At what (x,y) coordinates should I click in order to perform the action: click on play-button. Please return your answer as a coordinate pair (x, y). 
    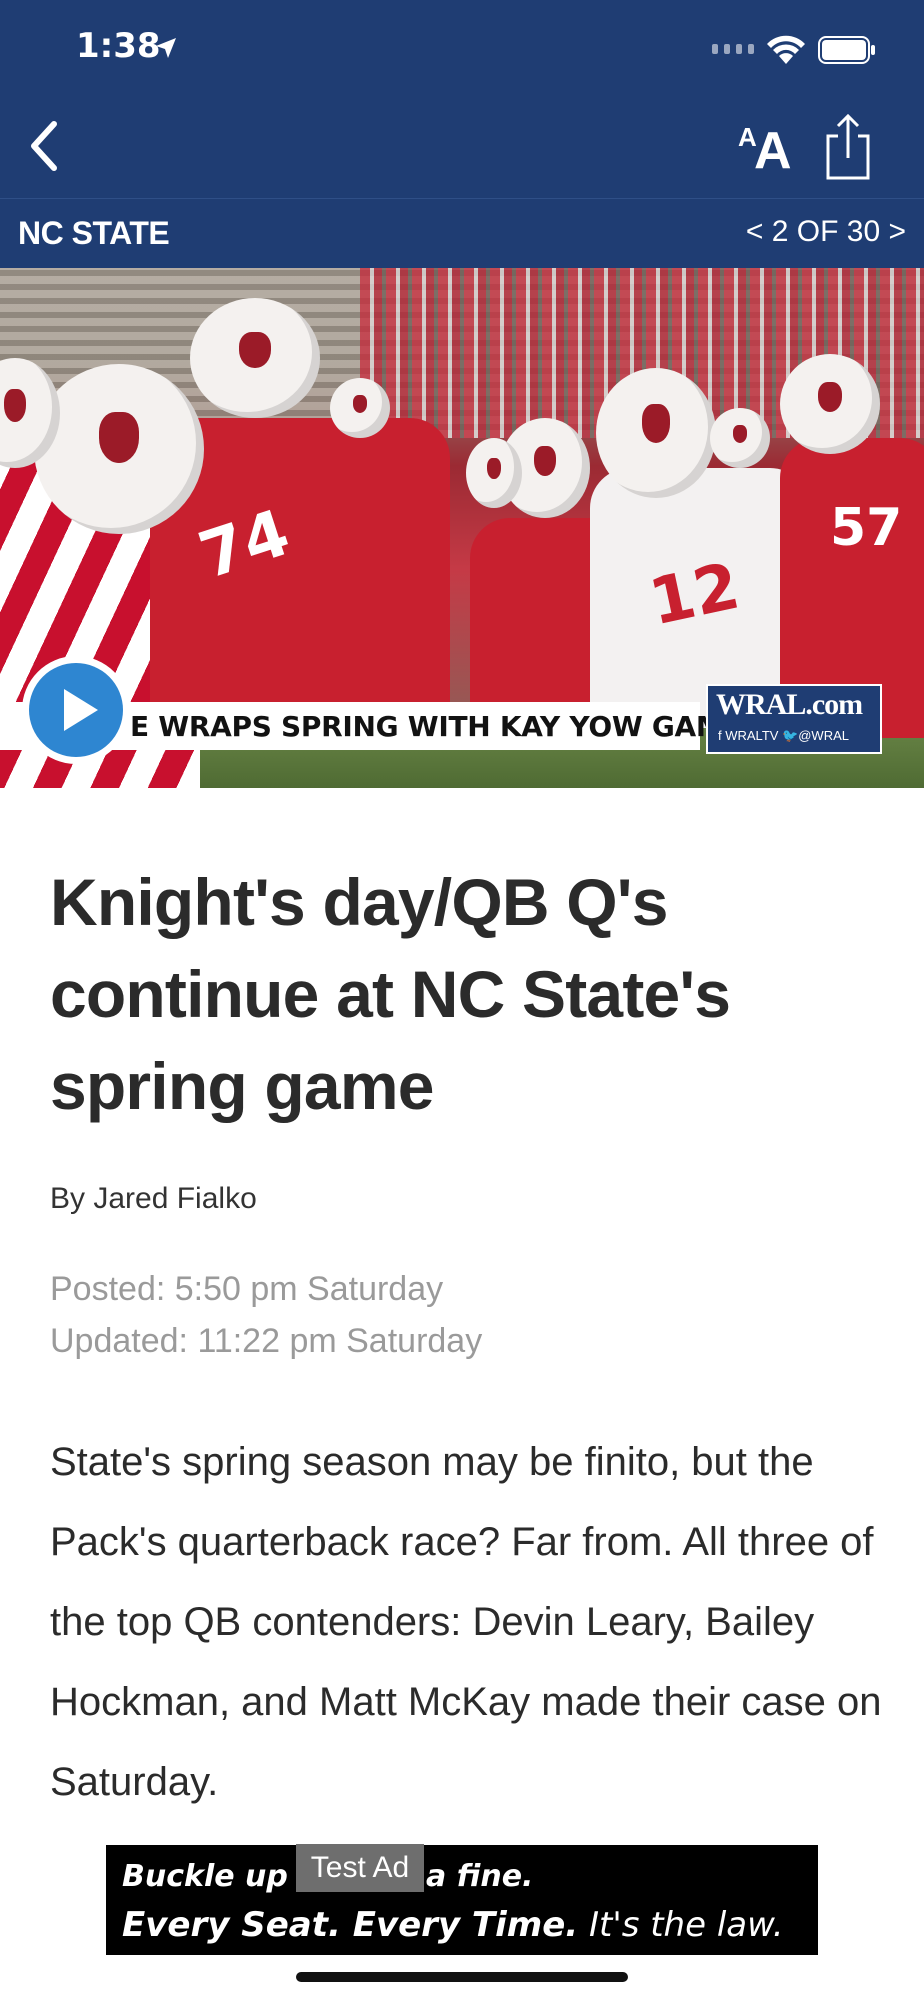
    Looking at the image, I should click on (76, 710).